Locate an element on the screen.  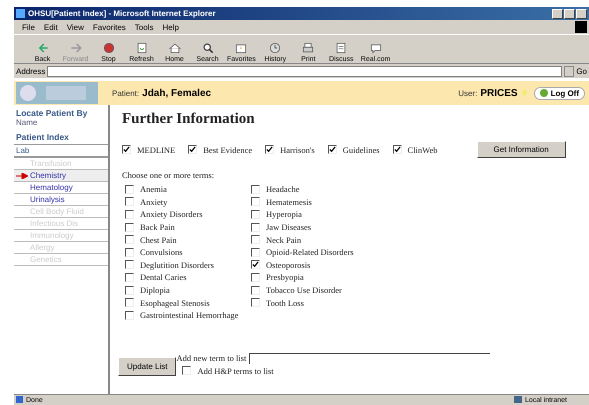
term-label: Jaw Diseases is located at coordinates (289, 227).